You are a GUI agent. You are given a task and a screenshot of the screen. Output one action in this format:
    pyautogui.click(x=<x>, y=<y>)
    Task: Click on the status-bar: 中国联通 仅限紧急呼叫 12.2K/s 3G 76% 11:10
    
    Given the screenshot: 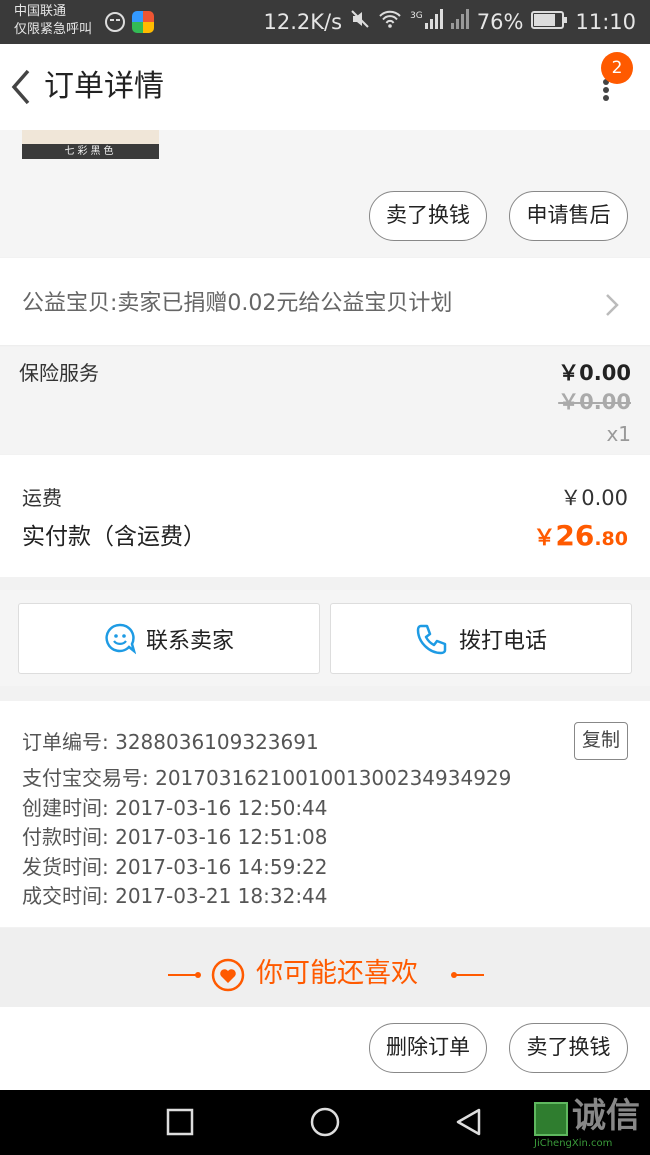 What is the action you would take?
    pyautogui.click(x=325, y=22)
    